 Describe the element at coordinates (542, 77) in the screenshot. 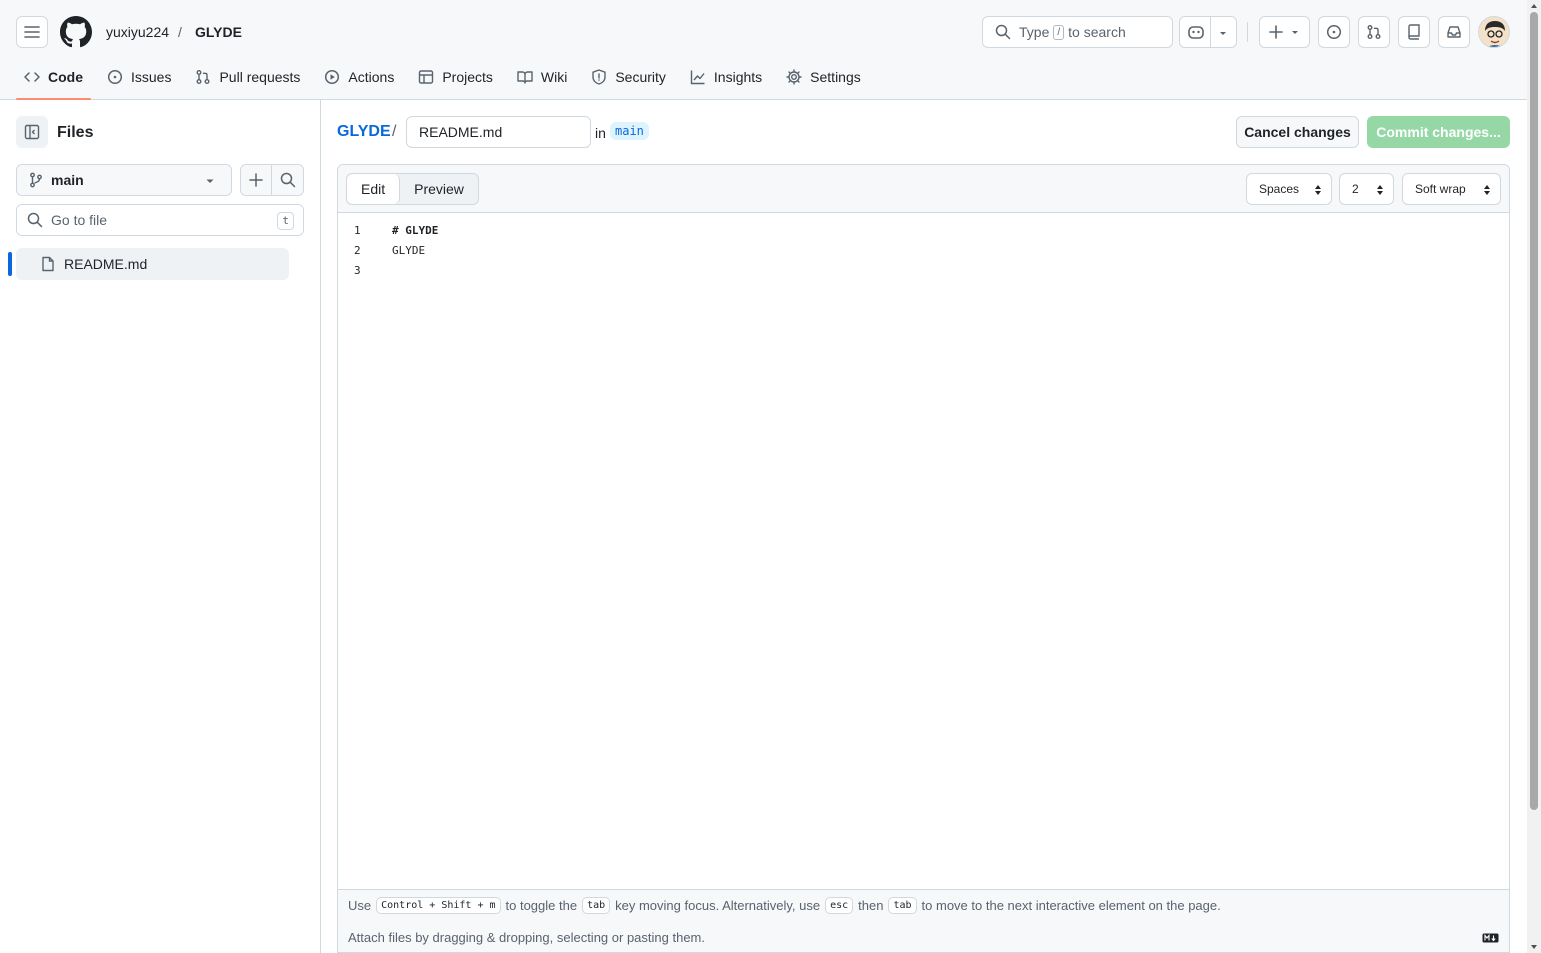

I see `tab-wiki: Wiki` at that location.